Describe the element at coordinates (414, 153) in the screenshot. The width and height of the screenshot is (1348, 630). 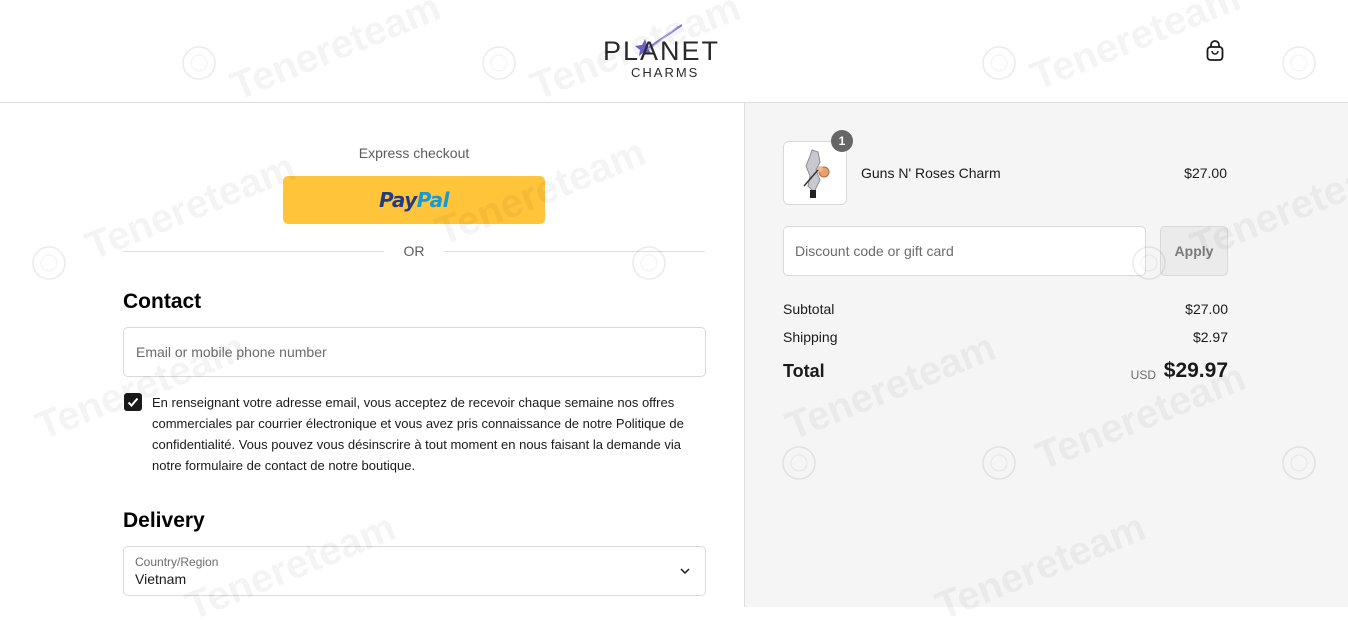
I see `express-checkout-label: Express checkout` at that location.